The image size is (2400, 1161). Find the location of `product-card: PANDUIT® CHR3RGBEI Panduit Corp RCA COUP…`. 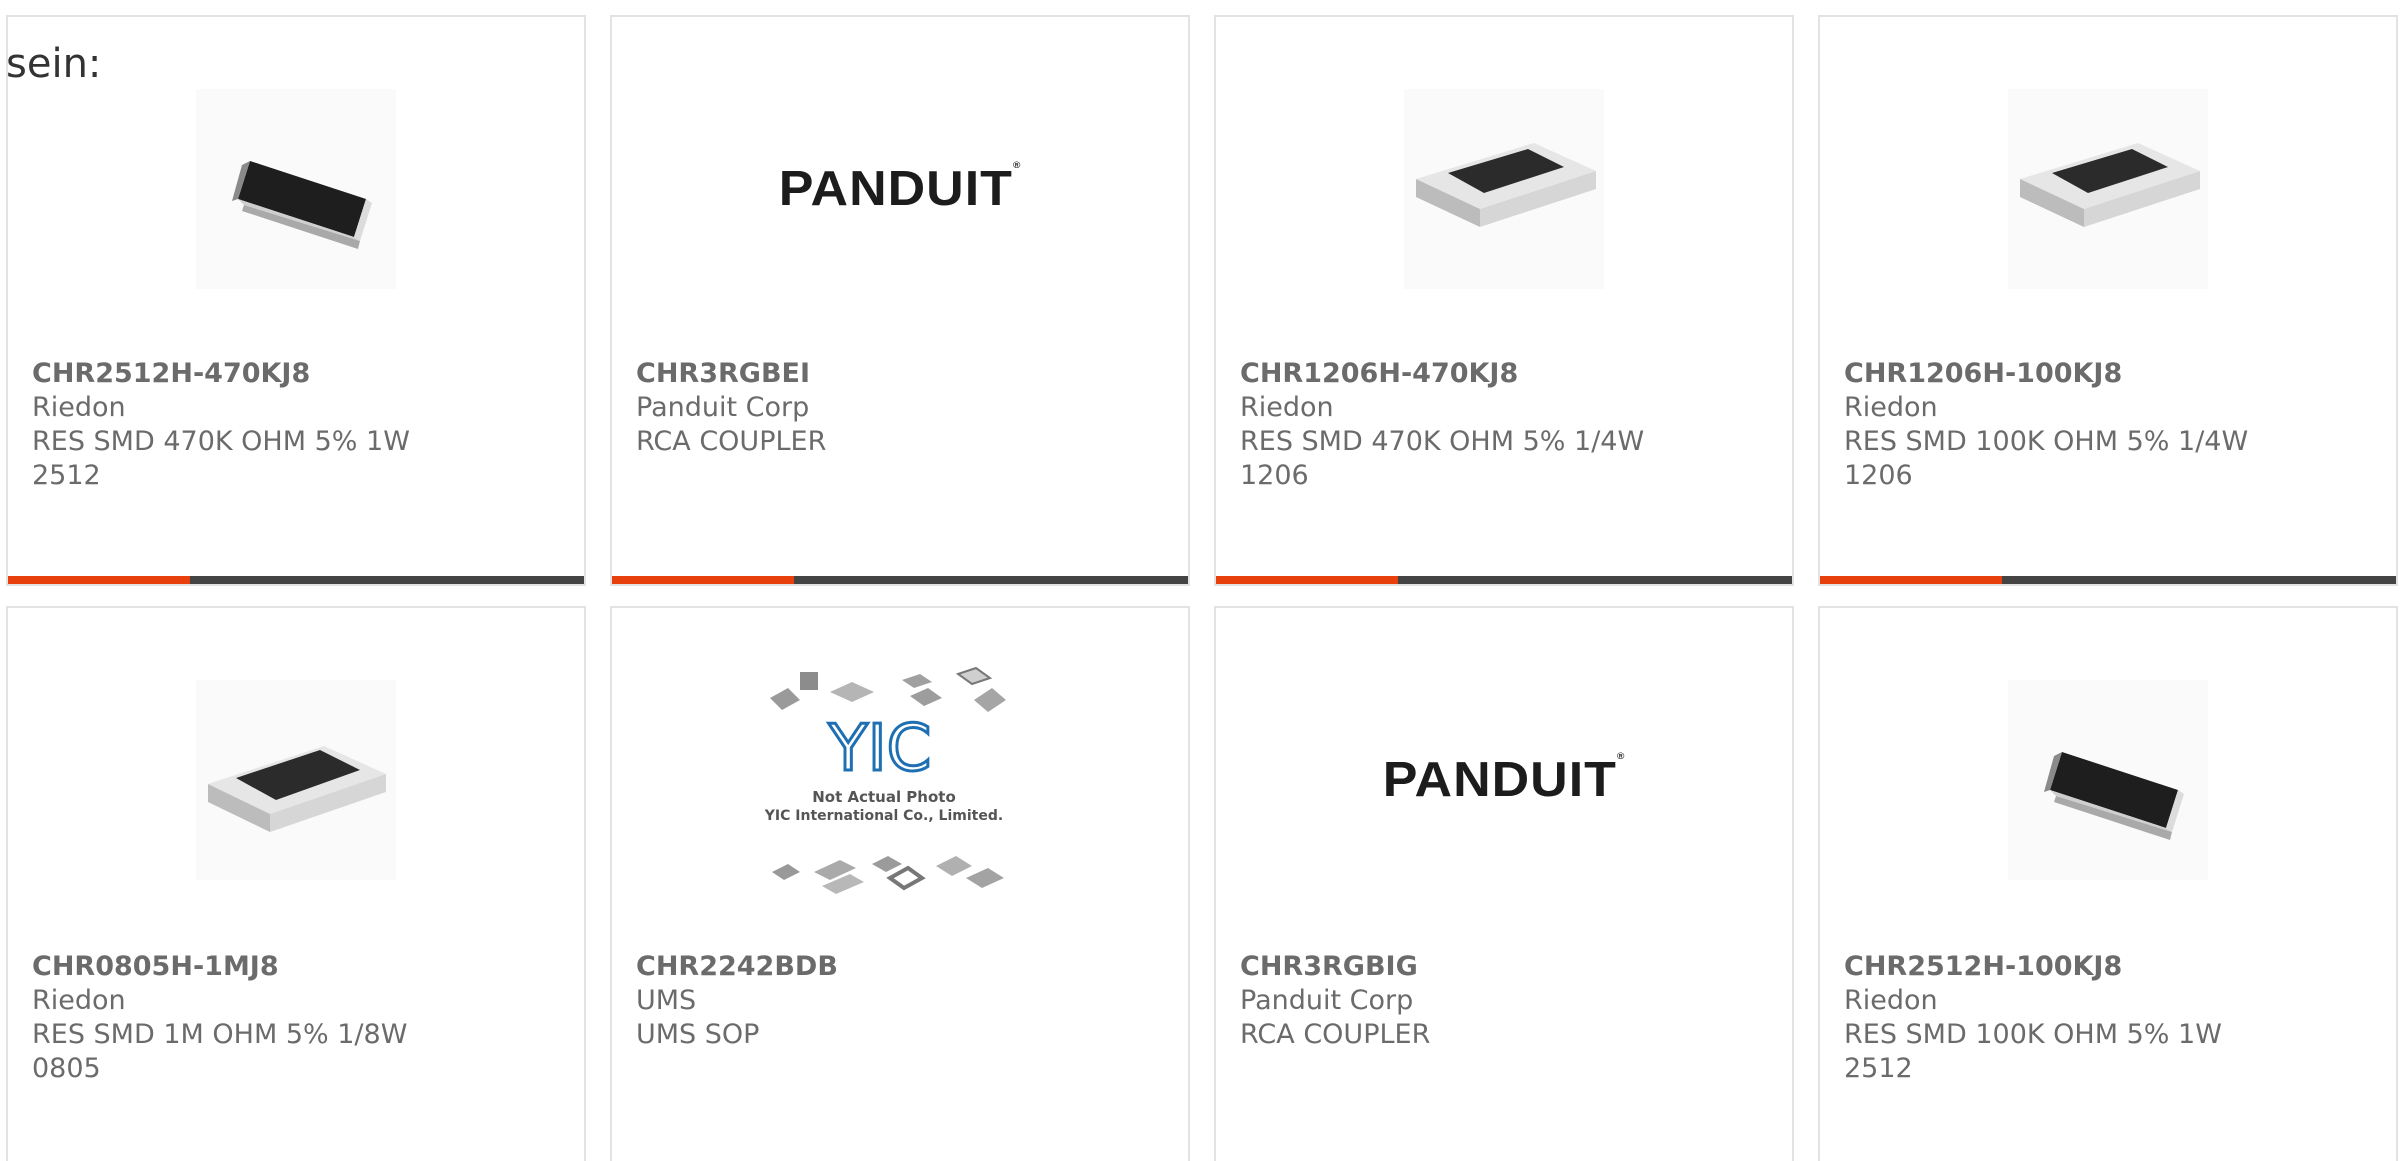

product-card: PANDUIT® CHR3RGBEI Panduit Corp RCA COUP… is located at coordinates (900, 300).